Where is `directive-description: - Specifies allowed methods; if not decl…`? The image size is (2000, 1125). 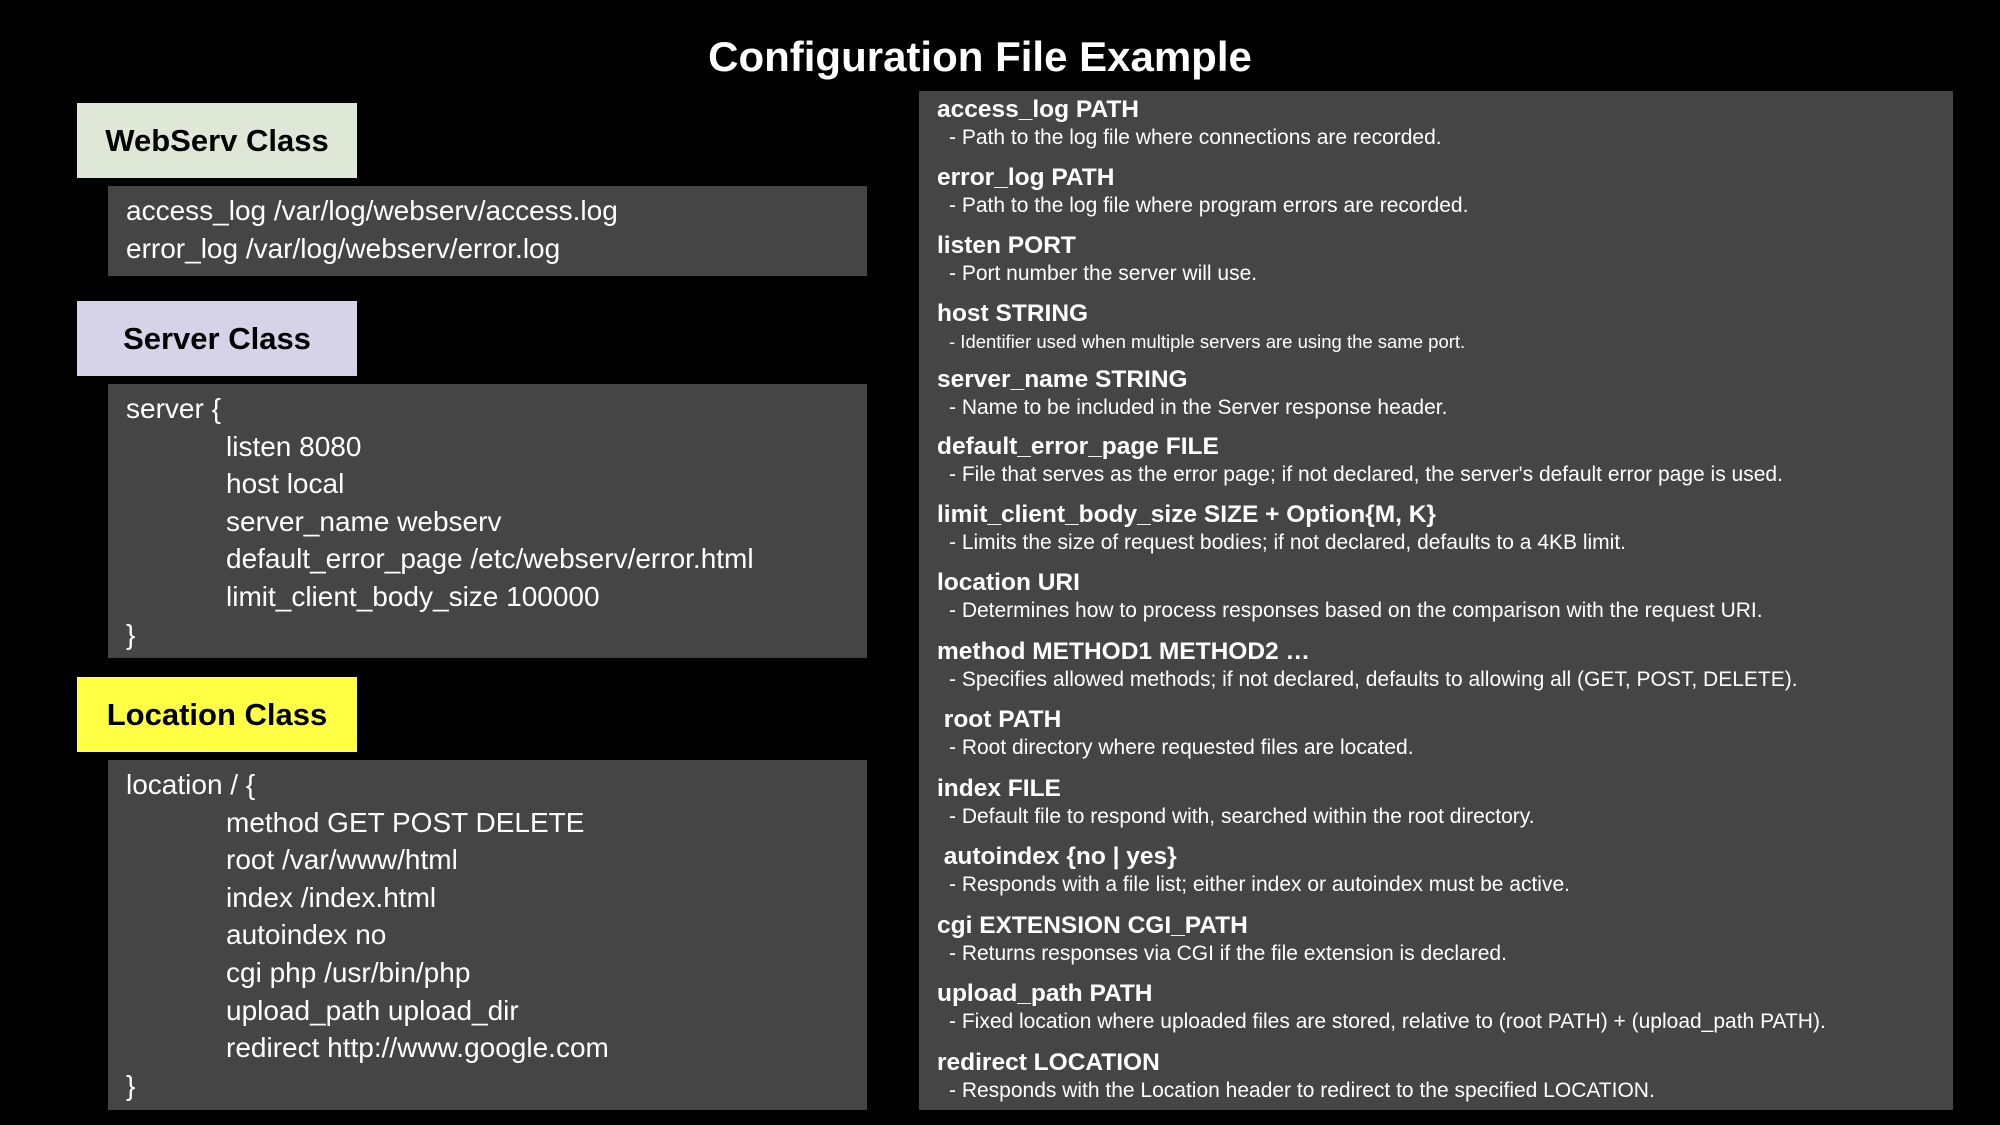 directive-description: - Specifies allowed methods; if not decl… is located at coordinates (1373, 679).